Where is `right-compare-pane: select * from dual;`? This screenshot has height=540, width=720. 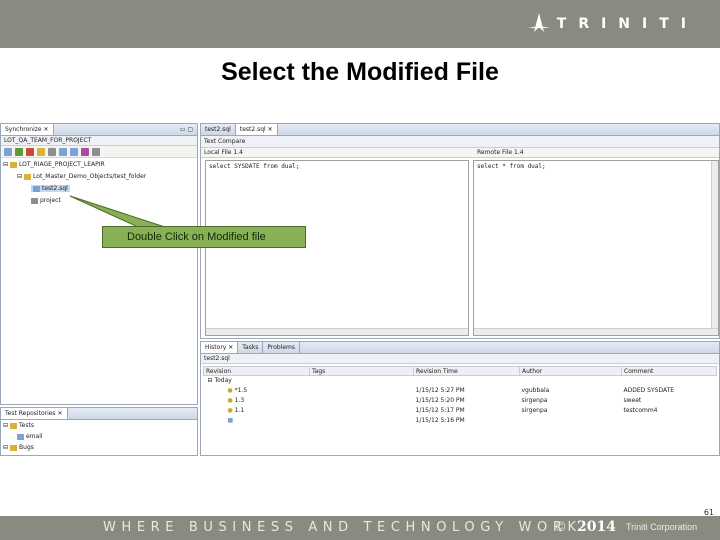 right-compare-pane: select * from dual; is located at coordinates (596, 248).